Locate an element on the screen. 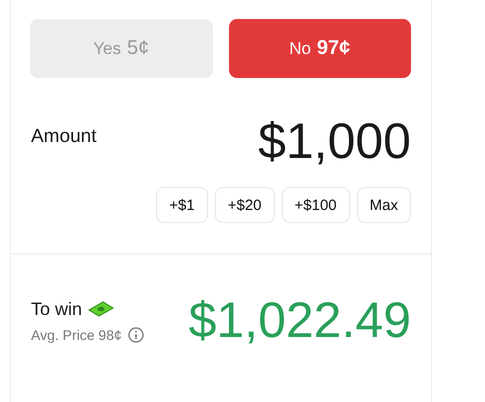 This screenshot has height=402, width=485. amount-label: Amount is located at coordinates (63, 137).